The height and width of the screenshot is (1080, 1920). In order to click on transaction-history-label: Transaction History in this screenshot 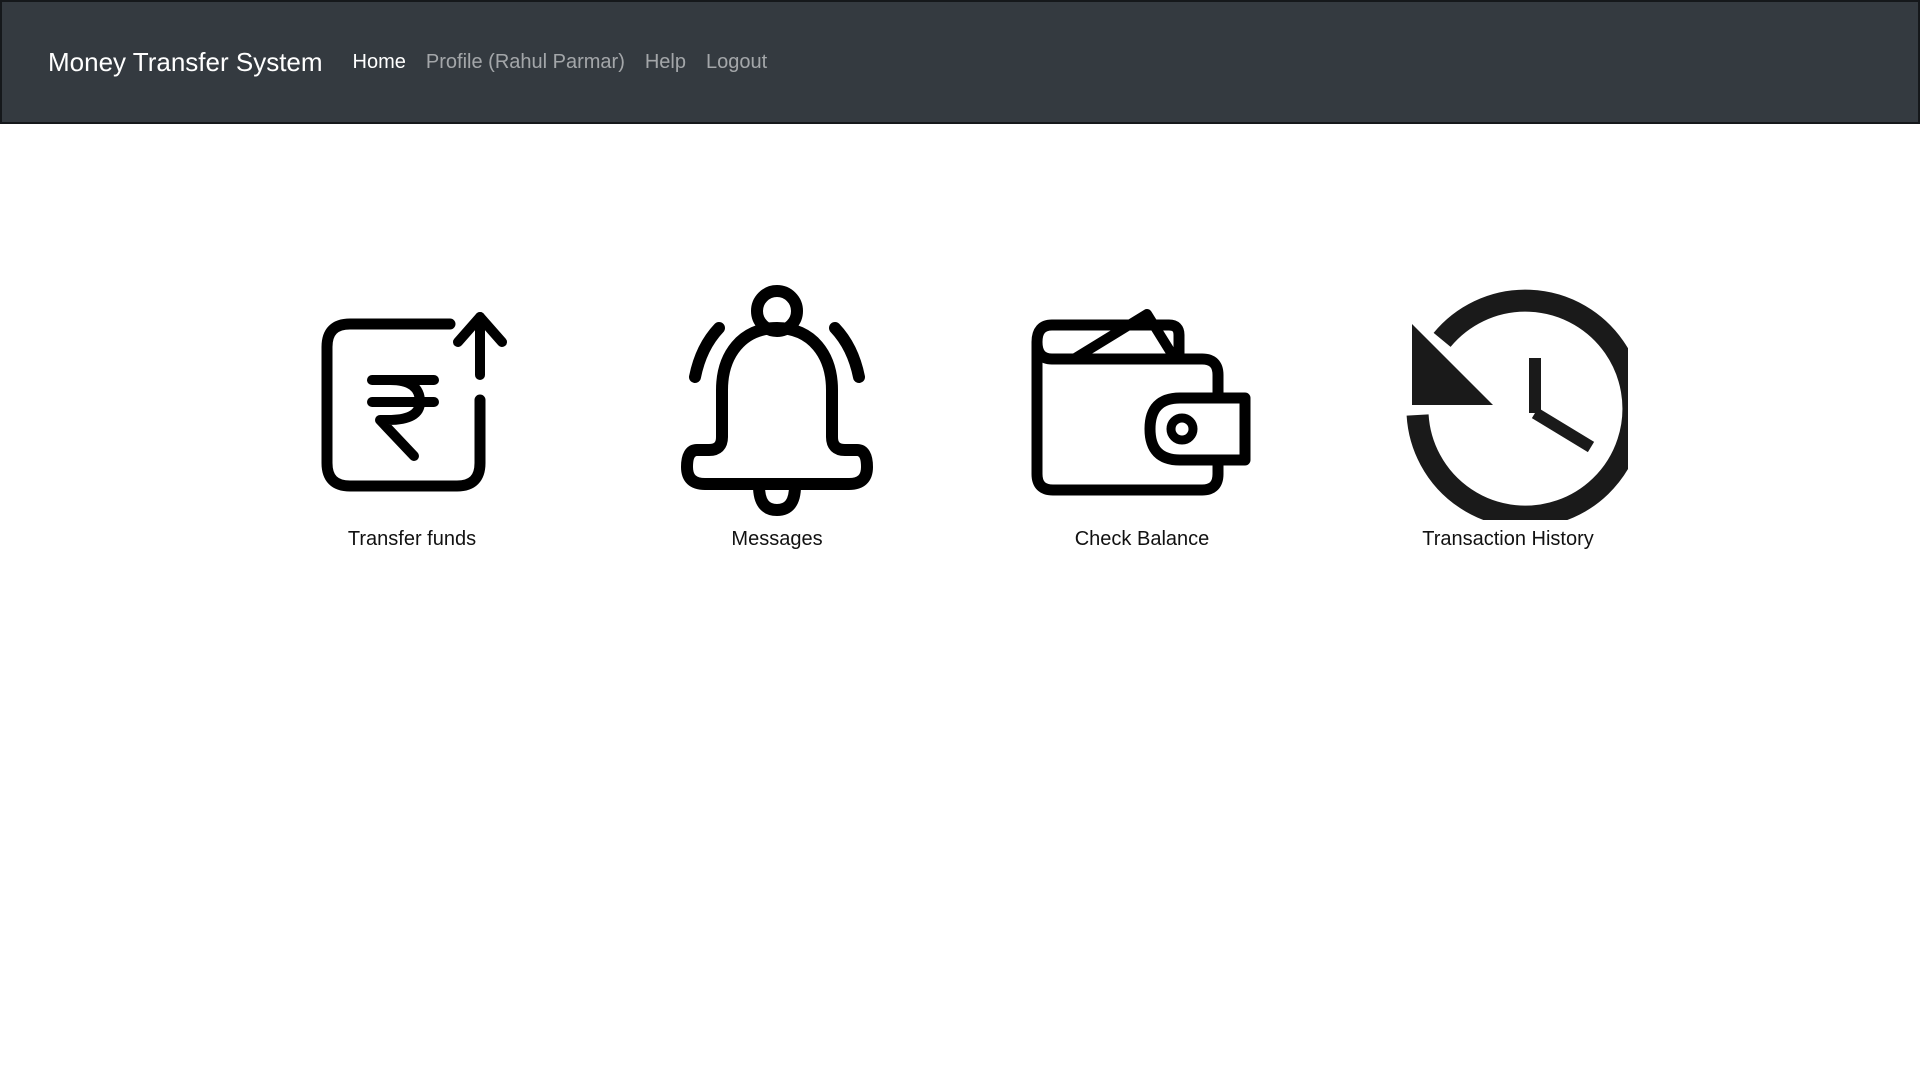, I will do `click(1508, 539)`.